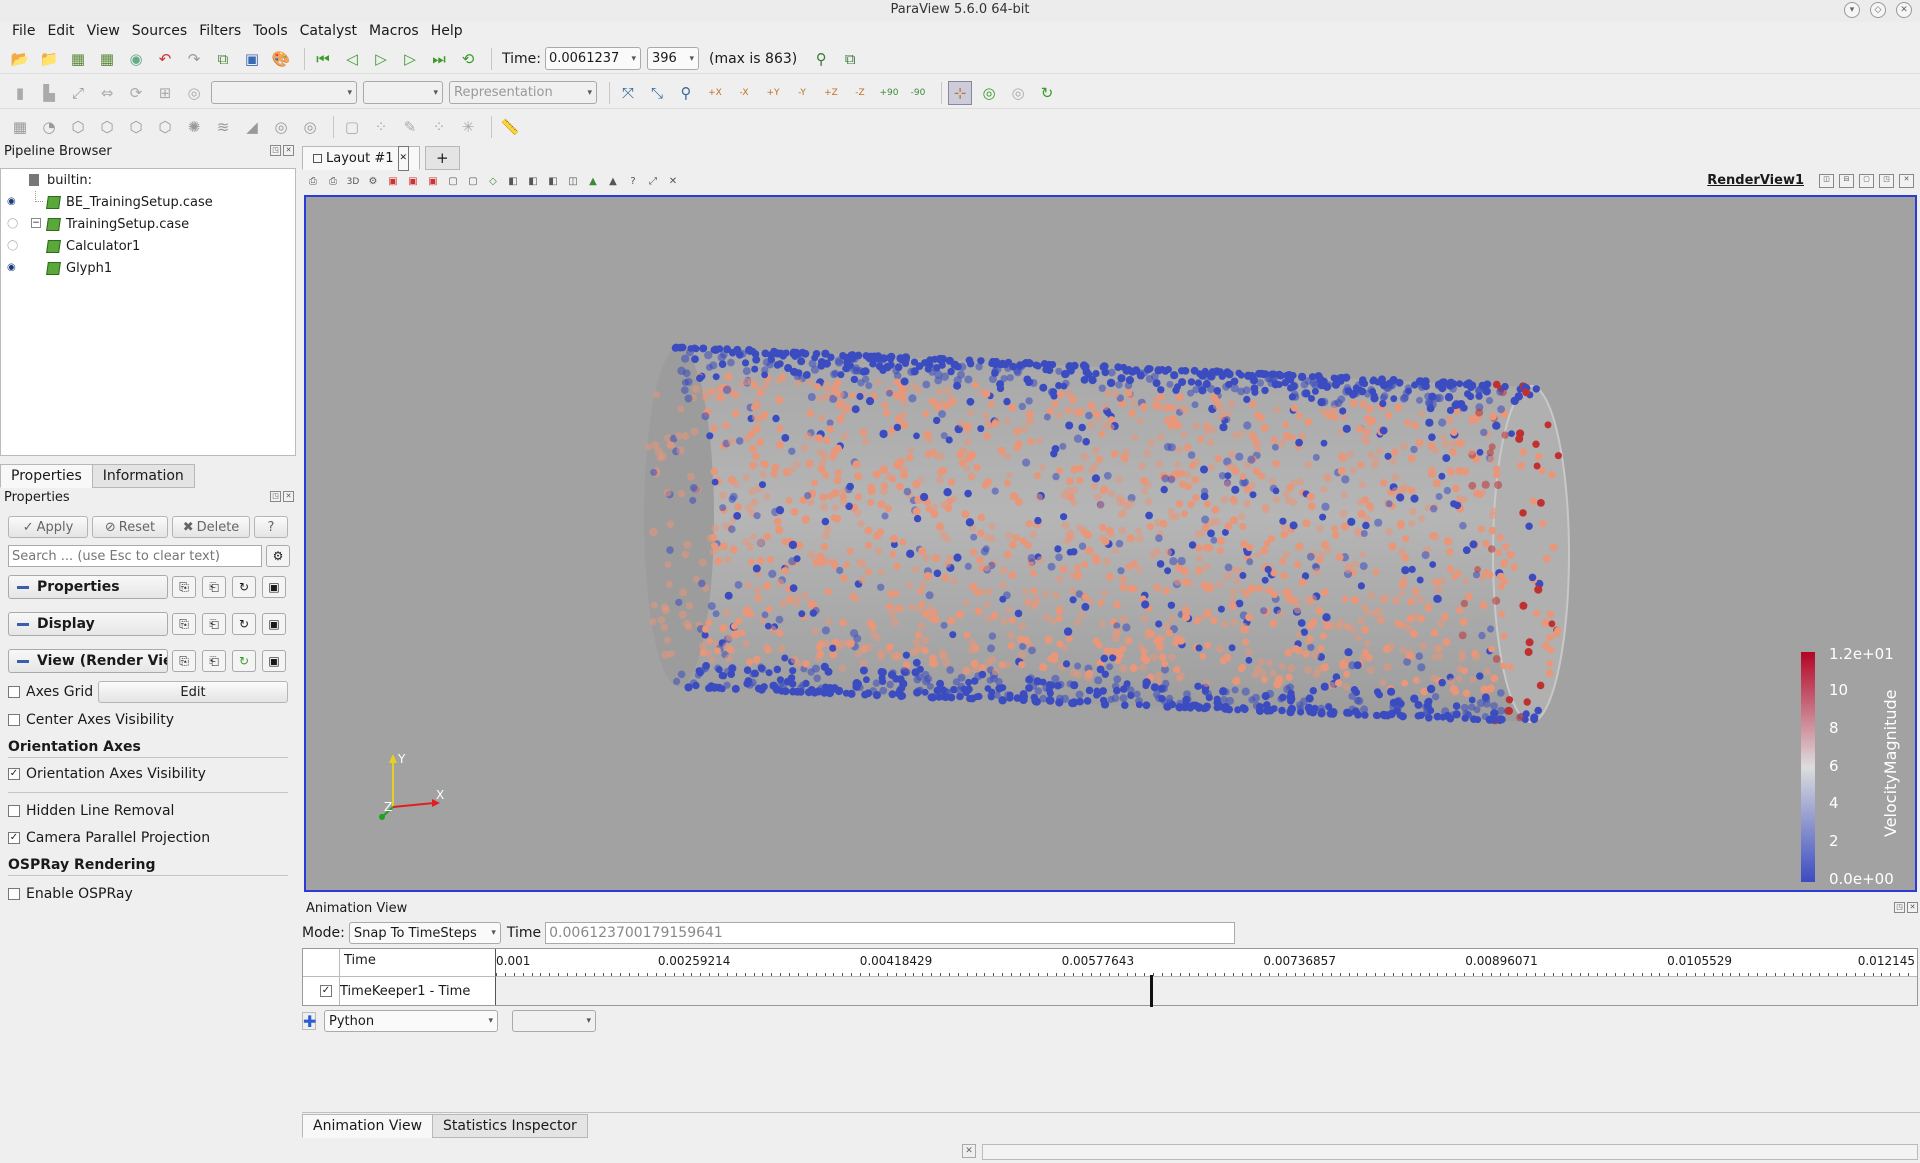 This screenshot has height=1163, width=1920. Describe the element at coordinates (1878, 10) in the screenshot. I see `maximize-icon: ◇` at that location.